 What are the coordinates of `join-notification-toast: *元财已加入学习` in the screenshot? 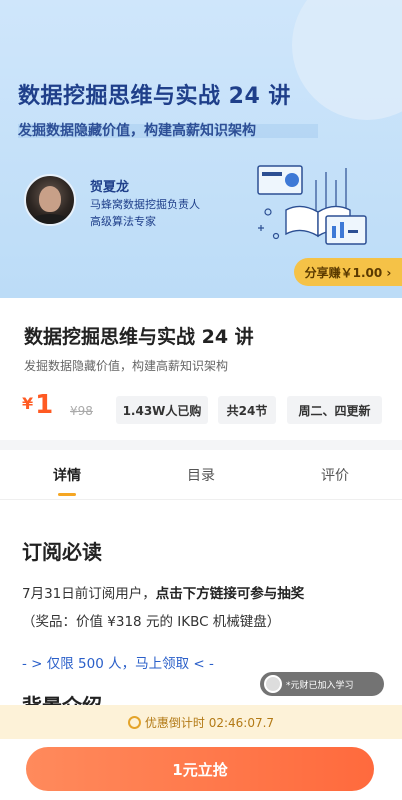 It's located at (322, 684).